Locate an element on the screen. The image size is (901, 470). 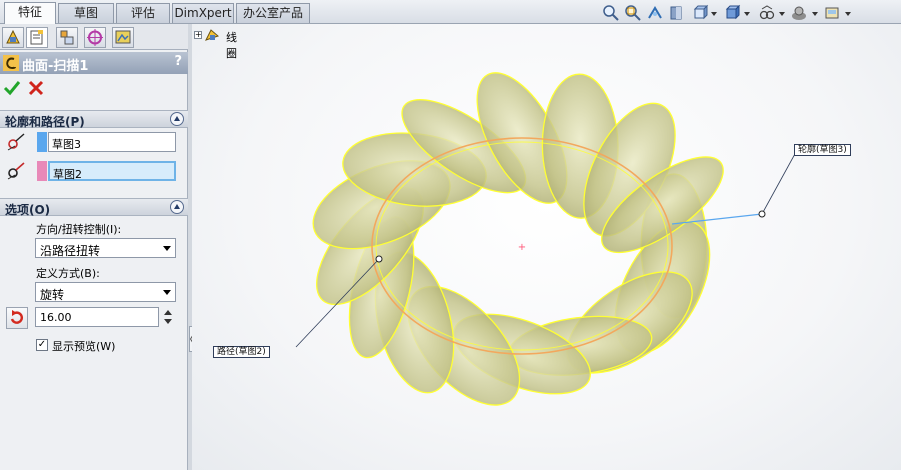
path-selection-box: 草图2 is located at coordinates (112, 171).